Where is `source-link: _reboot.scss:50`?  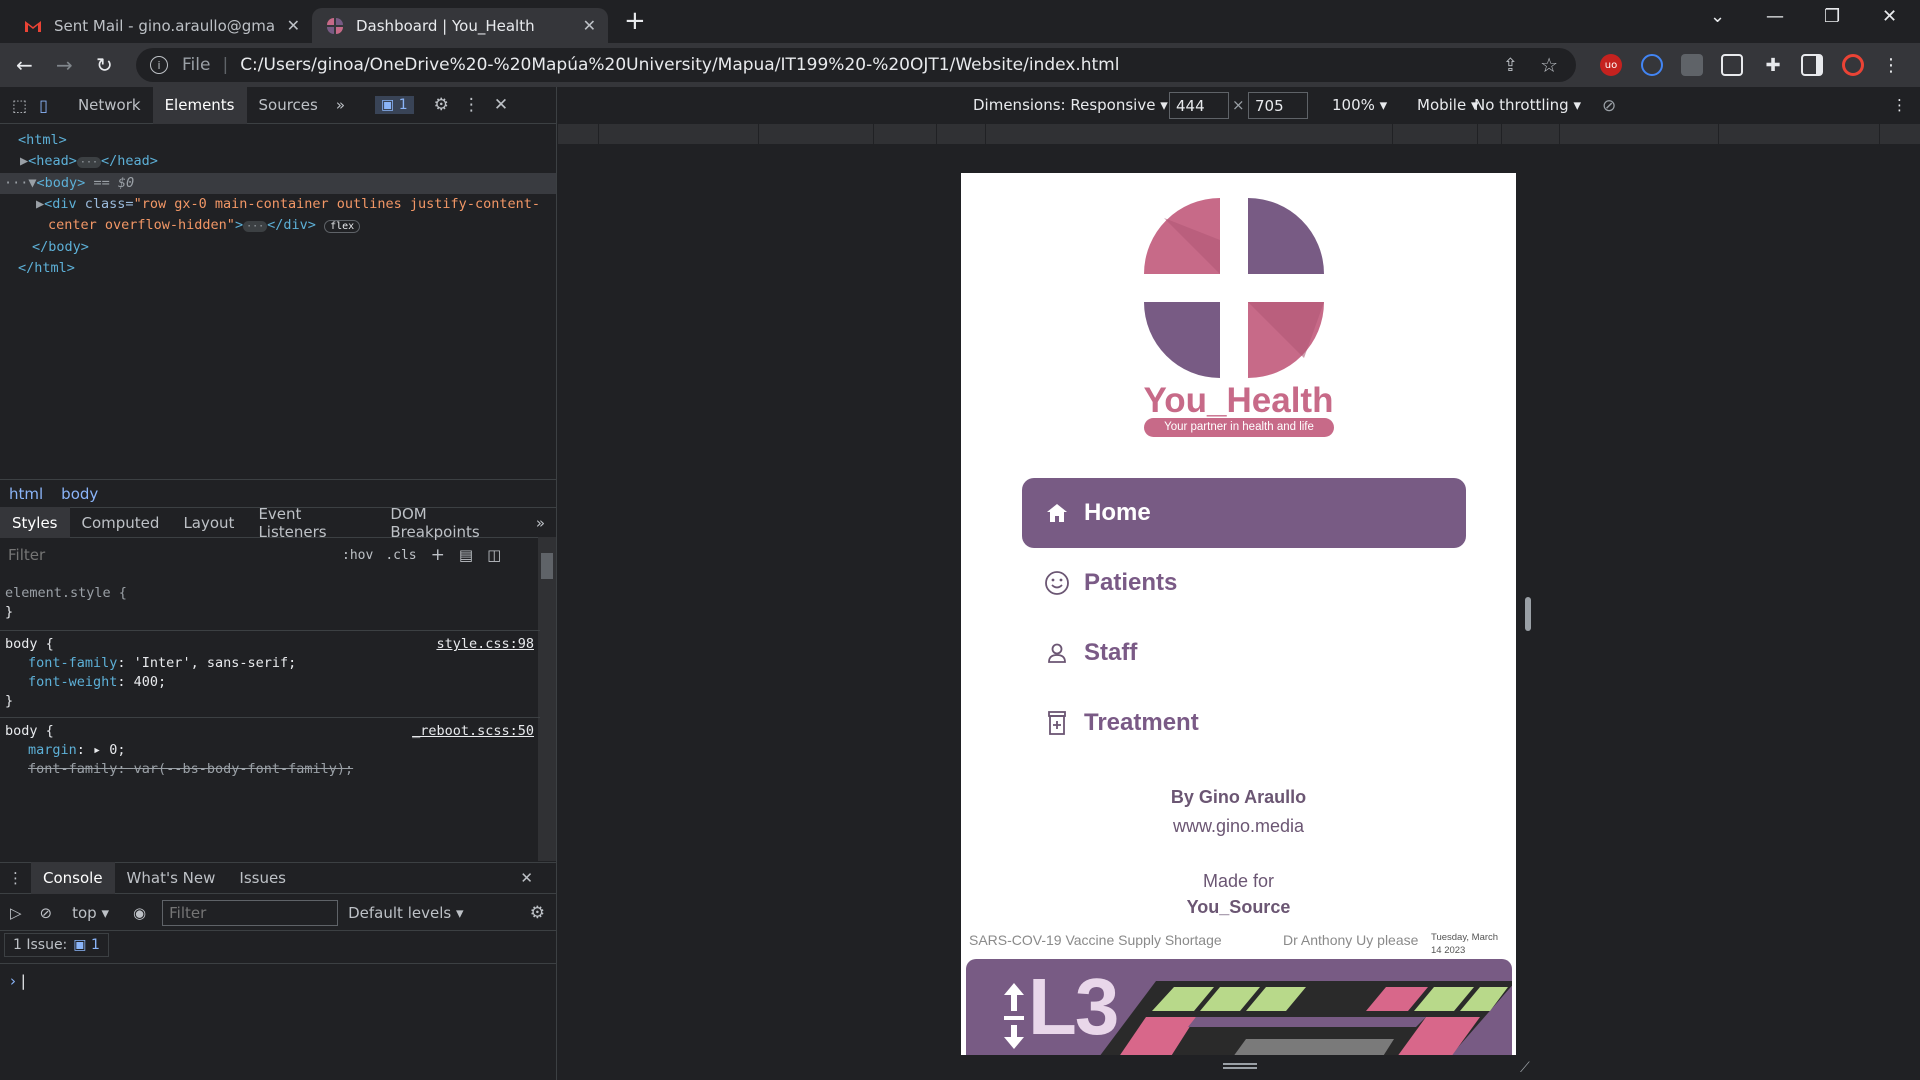 source-link: _reboot.scss:50 is located at coordinates (473, 731).